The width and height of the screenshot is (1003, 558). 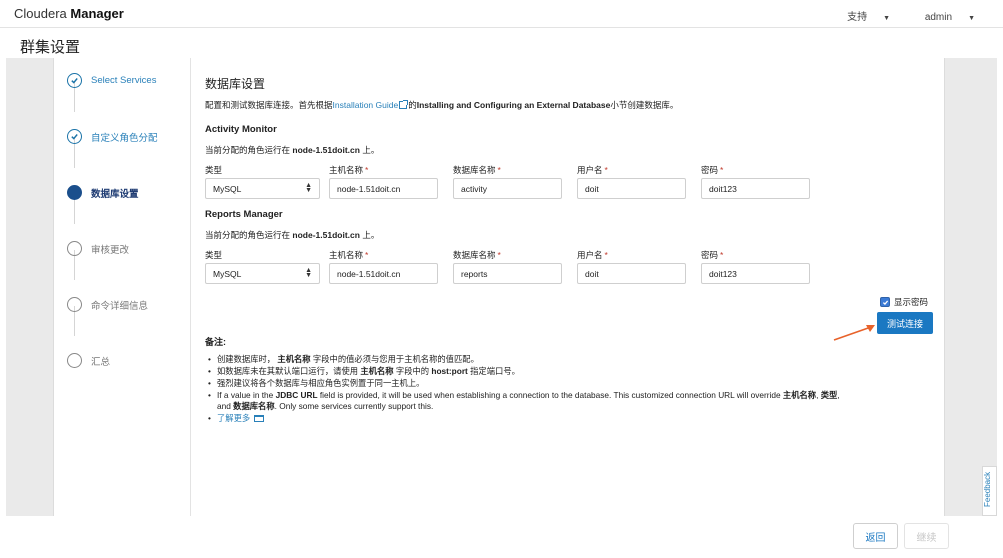 I want to click on step-role-assignment: 自定义角色分配, so click(x=112, y=136).